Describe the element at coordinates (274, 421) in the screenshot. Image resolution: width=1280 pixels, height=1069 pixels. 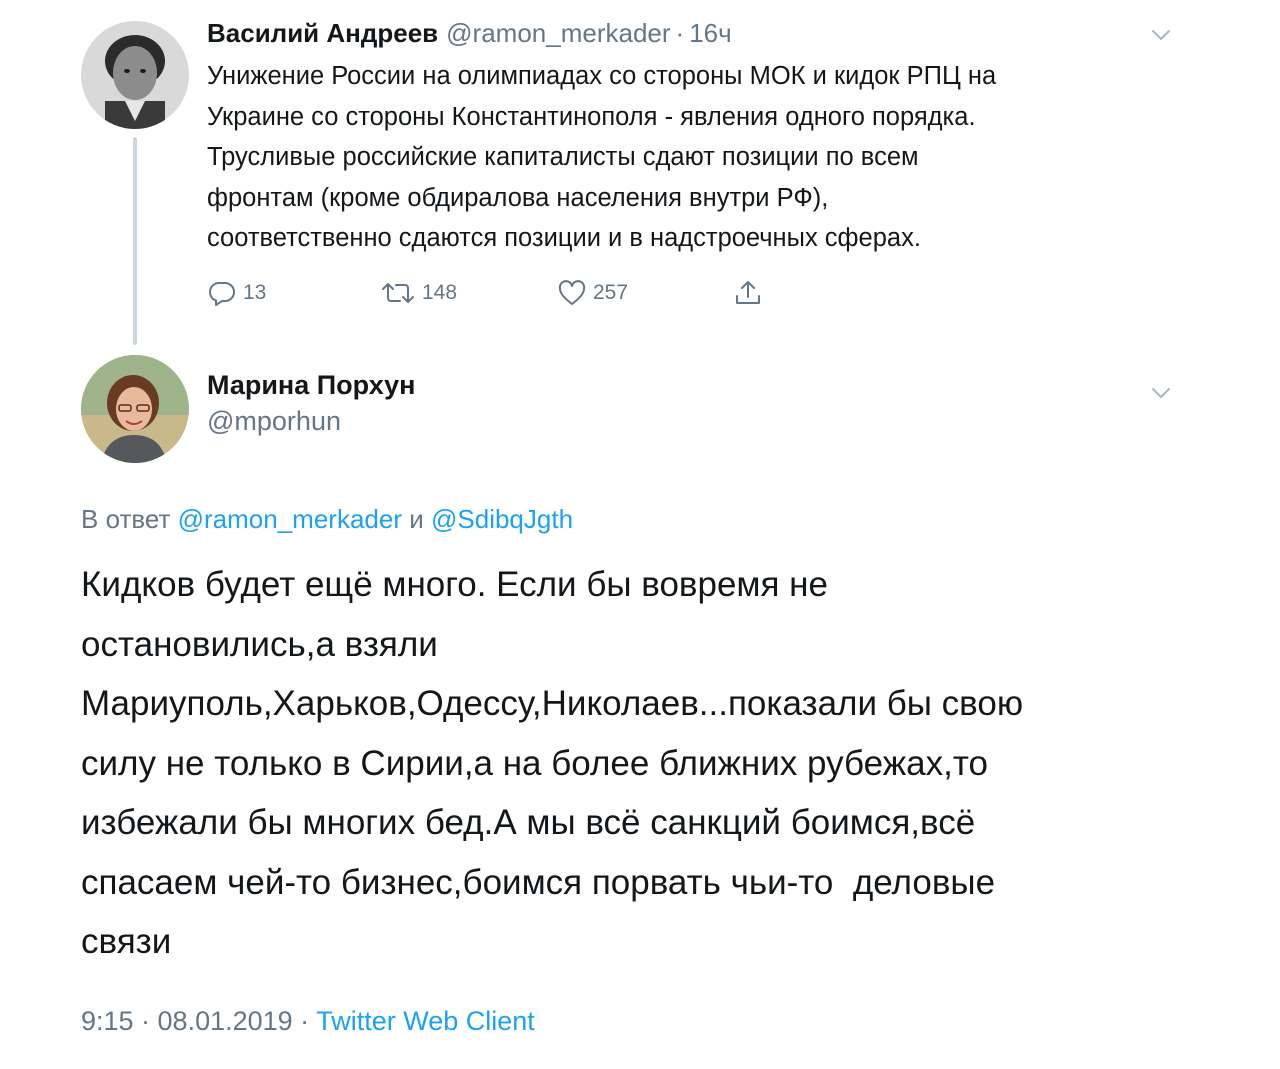
I see `tweet2-author-handle: @mporhun` at that location.